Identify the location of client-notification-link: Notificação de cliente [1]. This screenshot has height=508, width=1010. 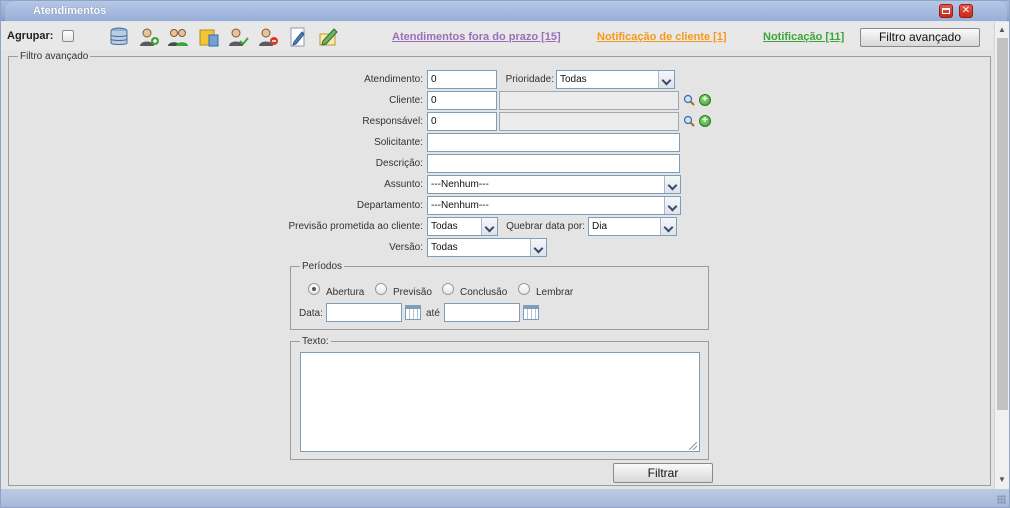
(662, 37).